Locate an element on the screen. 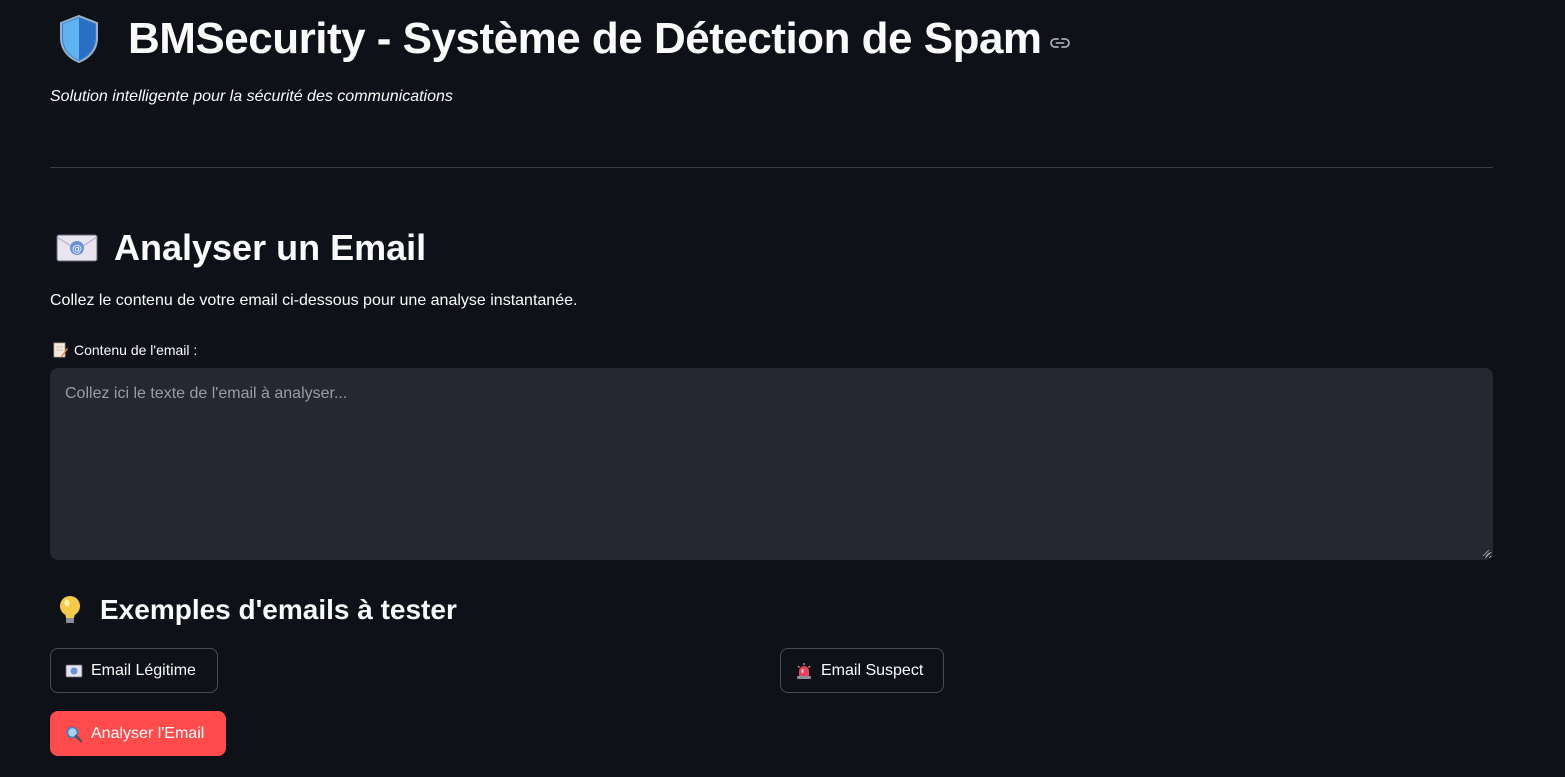 The height and width of the screenshot is (777, 1565). email-envelope-icon: @ is located at coordinates (77, 248).